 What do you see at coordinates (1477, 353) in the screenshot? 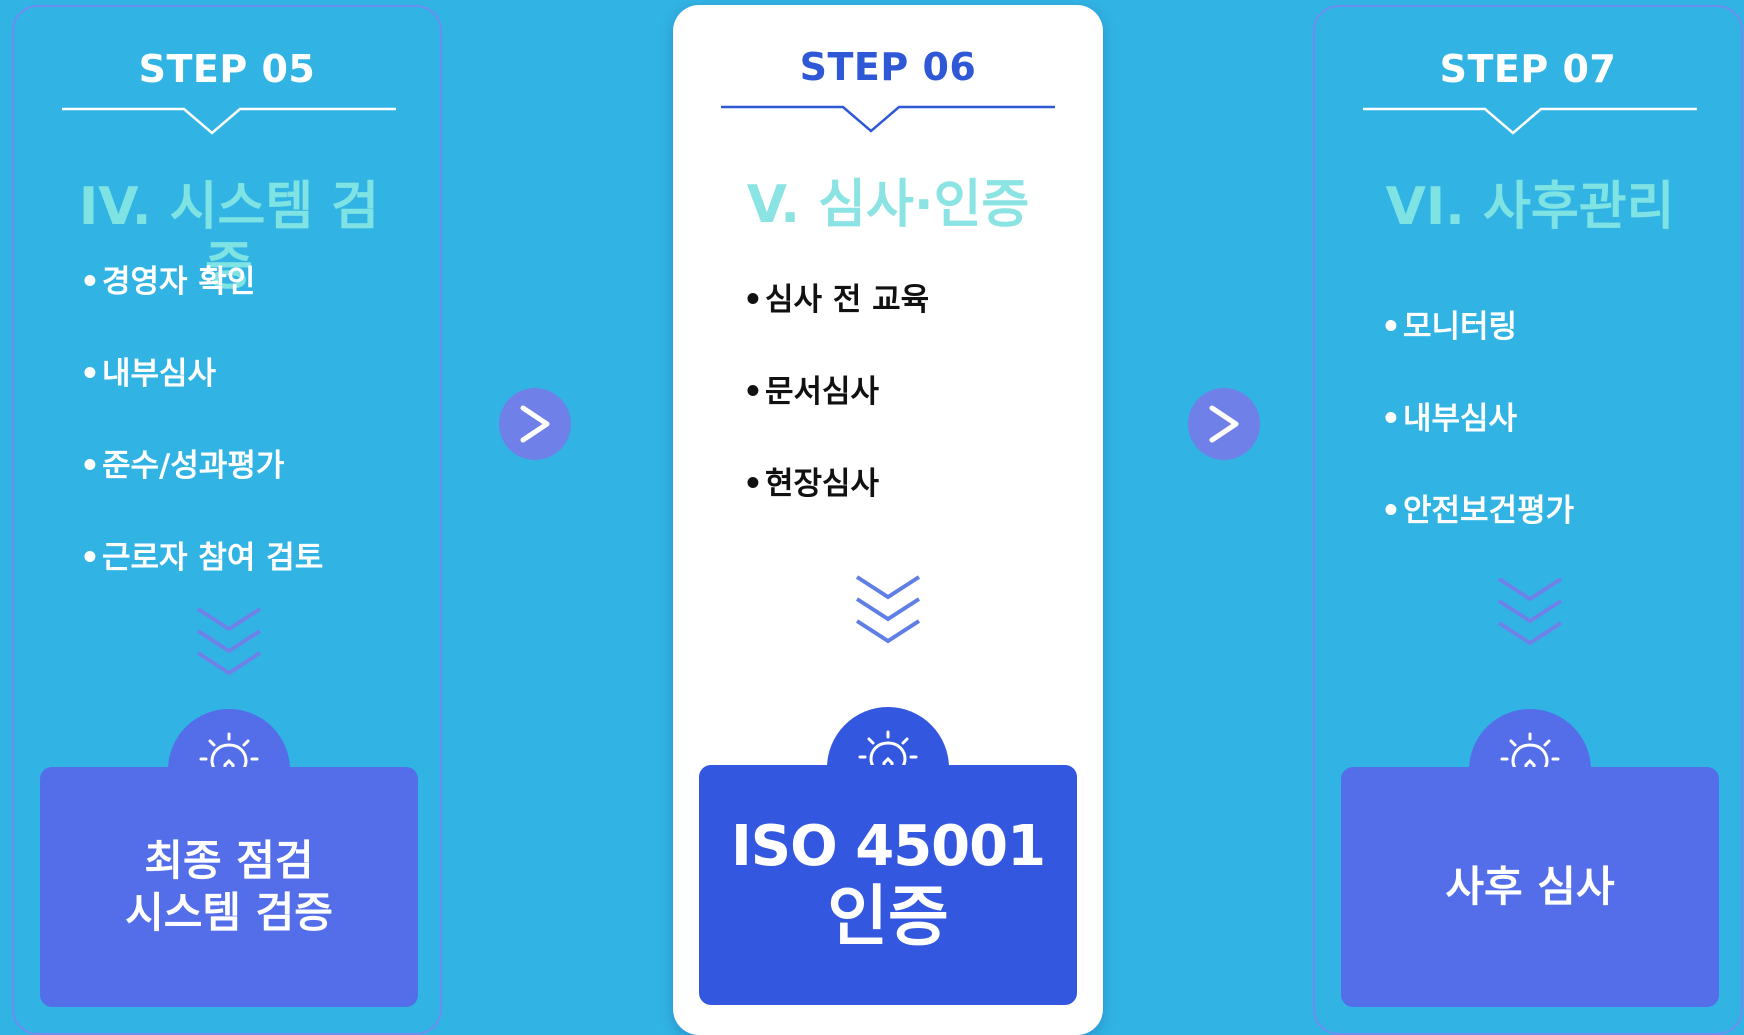
I see `list-item: •모니터링` at bounding box center [1477, 353].